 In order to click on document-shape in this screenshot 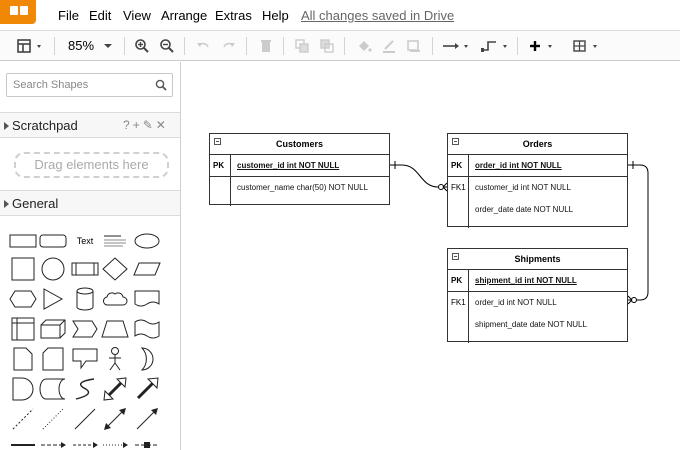, I will do `click(147, 299)`.